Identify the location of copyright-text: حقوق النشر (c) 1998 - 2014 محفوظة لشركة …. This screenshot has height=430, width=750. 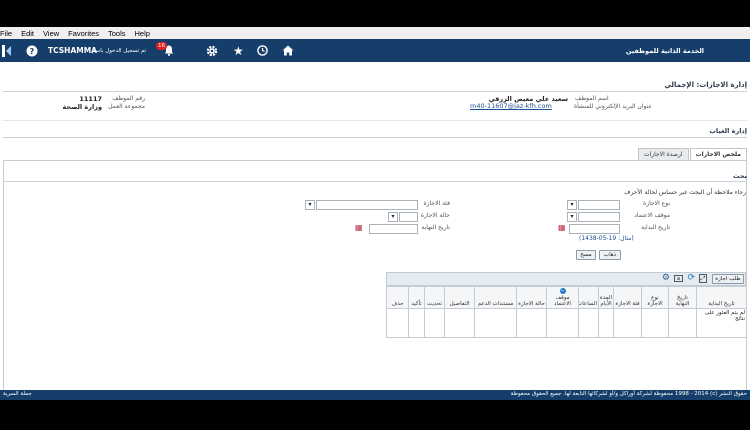
(628, 394).